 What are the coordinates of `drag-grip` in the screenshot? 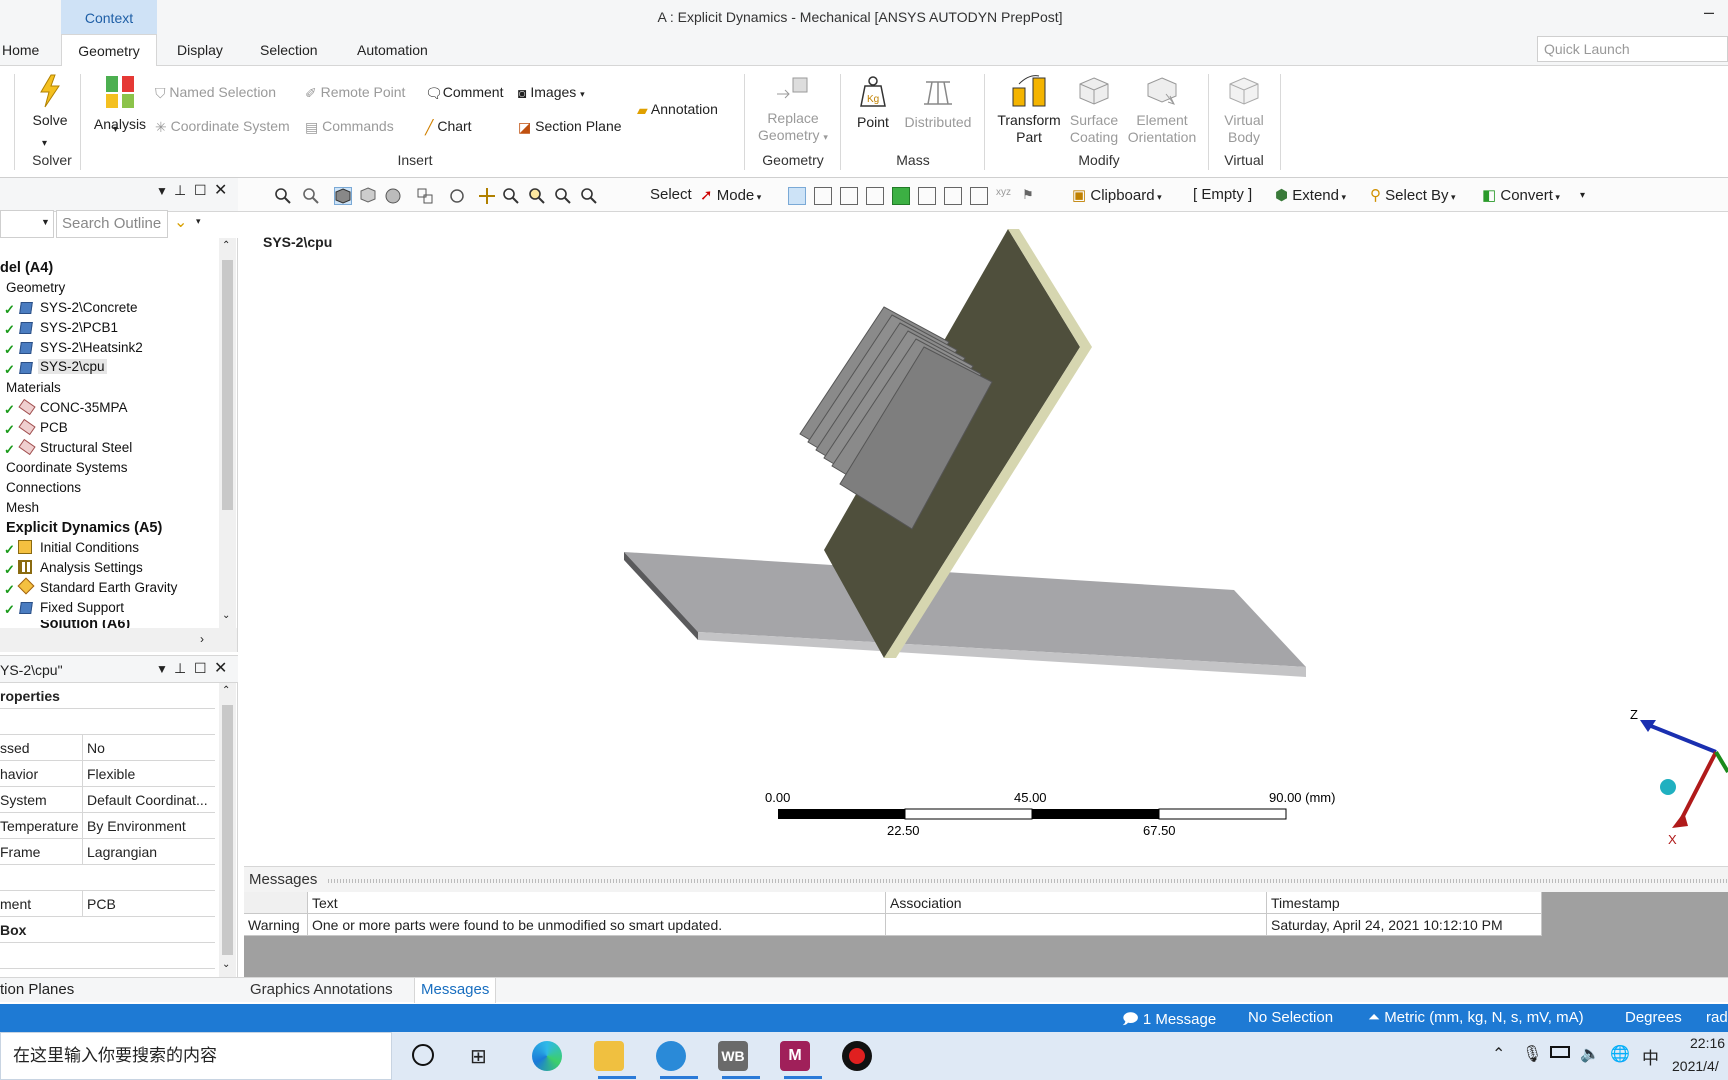 It's located at (1028, 881).